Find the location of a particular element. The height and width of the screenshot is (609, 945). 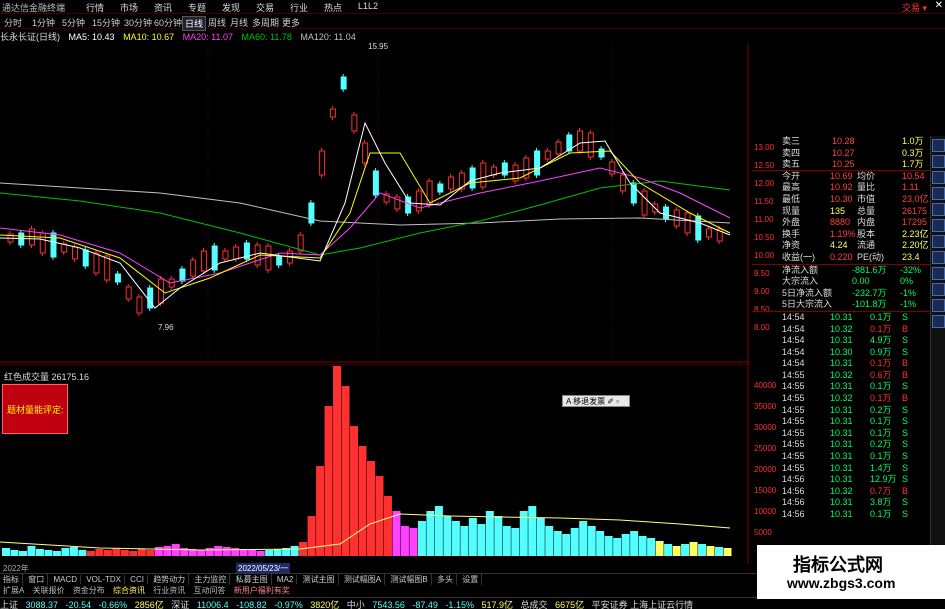

flow-percent: -1% is located at coordinates (908, 304).